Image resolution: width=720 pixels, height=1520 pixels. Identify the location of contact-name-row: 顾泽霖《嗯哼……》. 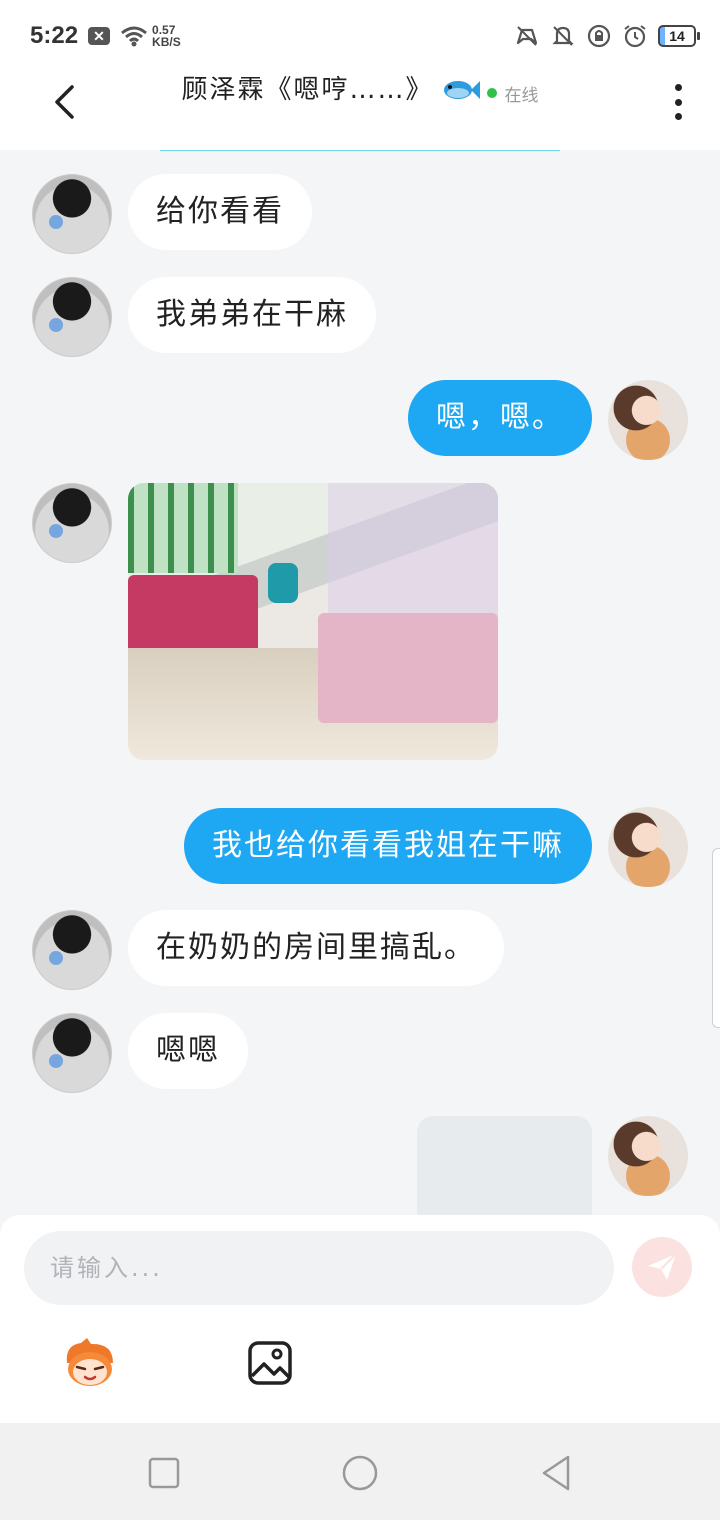
(331, 90).